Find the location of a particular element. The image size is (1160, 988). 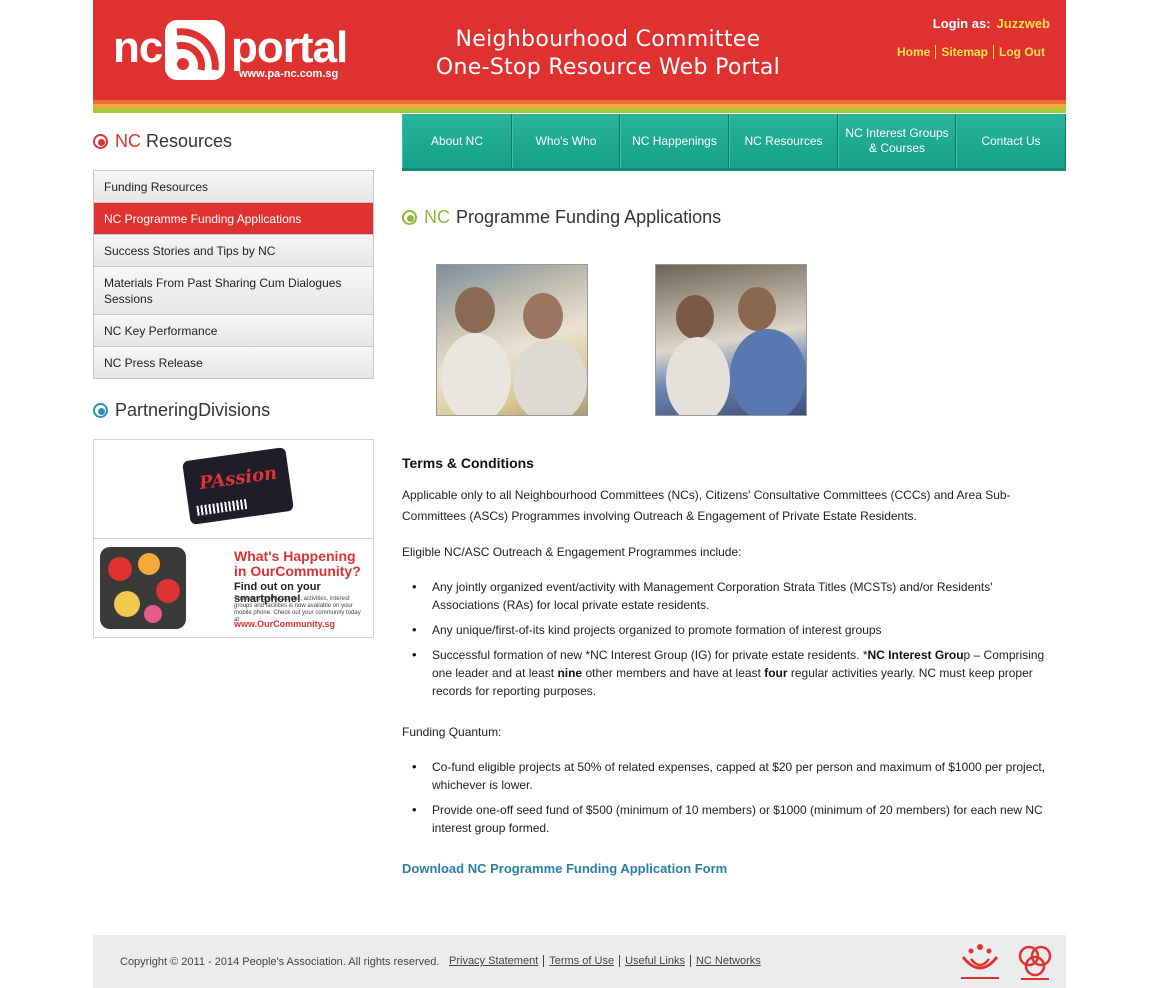

rss-icon is located at coordinates (195, 50).